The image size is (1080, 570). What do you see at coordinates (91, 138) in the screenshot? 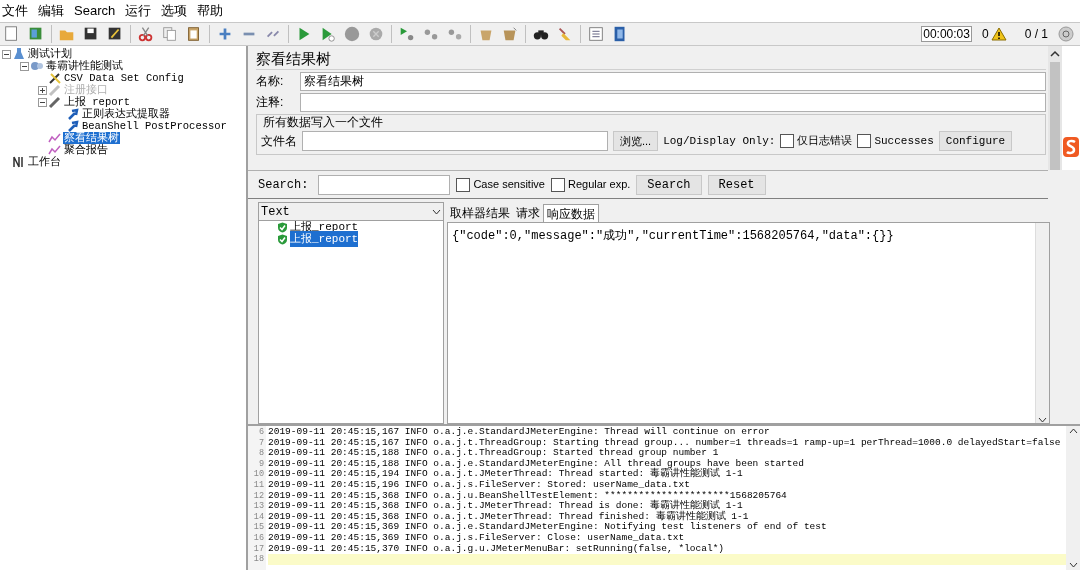
I see `tree-item: 察看结果树` at bounding box center [91, 138].